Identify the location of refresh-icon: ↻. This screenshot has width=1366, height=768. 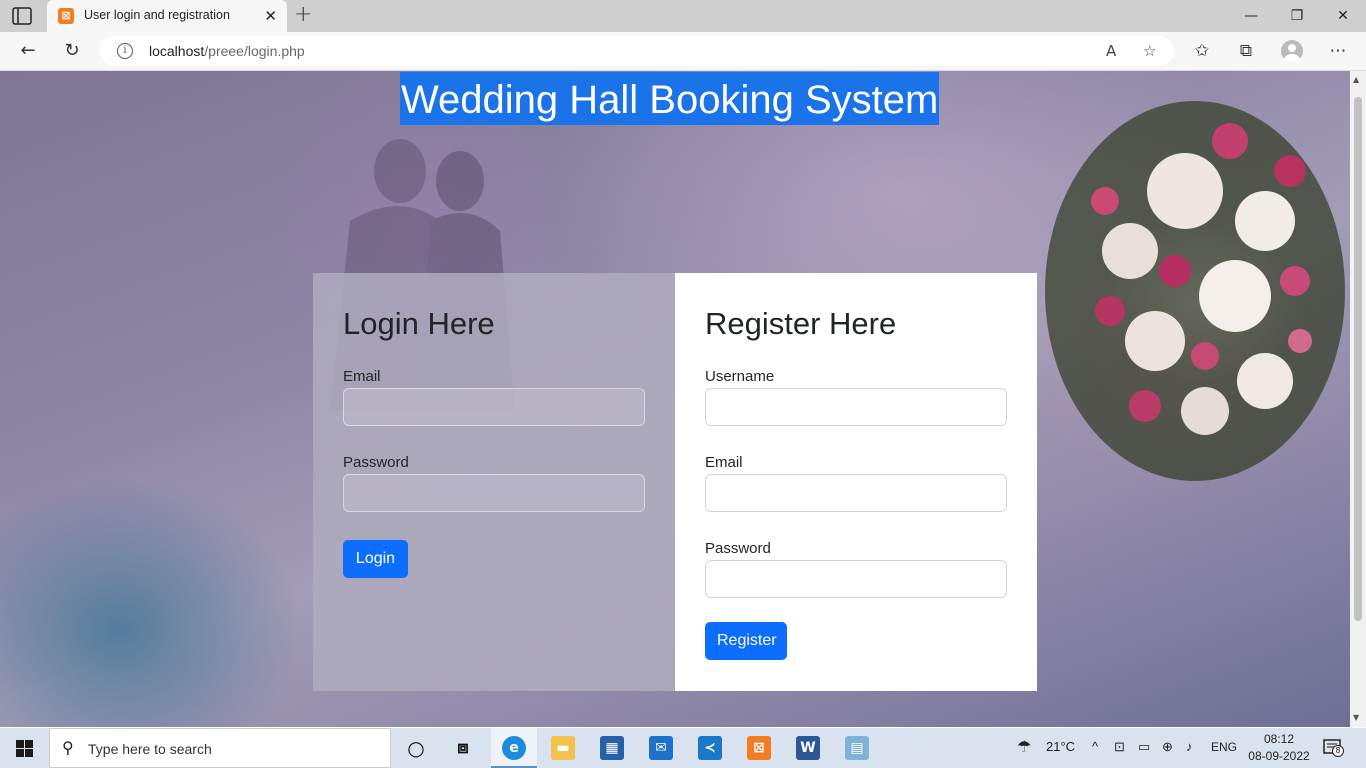
(72, 51).